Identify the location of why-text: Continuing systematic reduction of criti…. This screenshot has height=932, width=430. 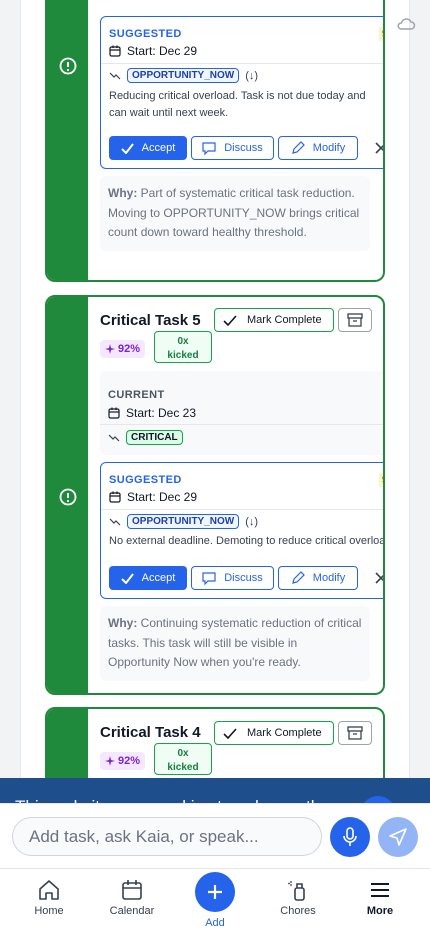
(235, 642).